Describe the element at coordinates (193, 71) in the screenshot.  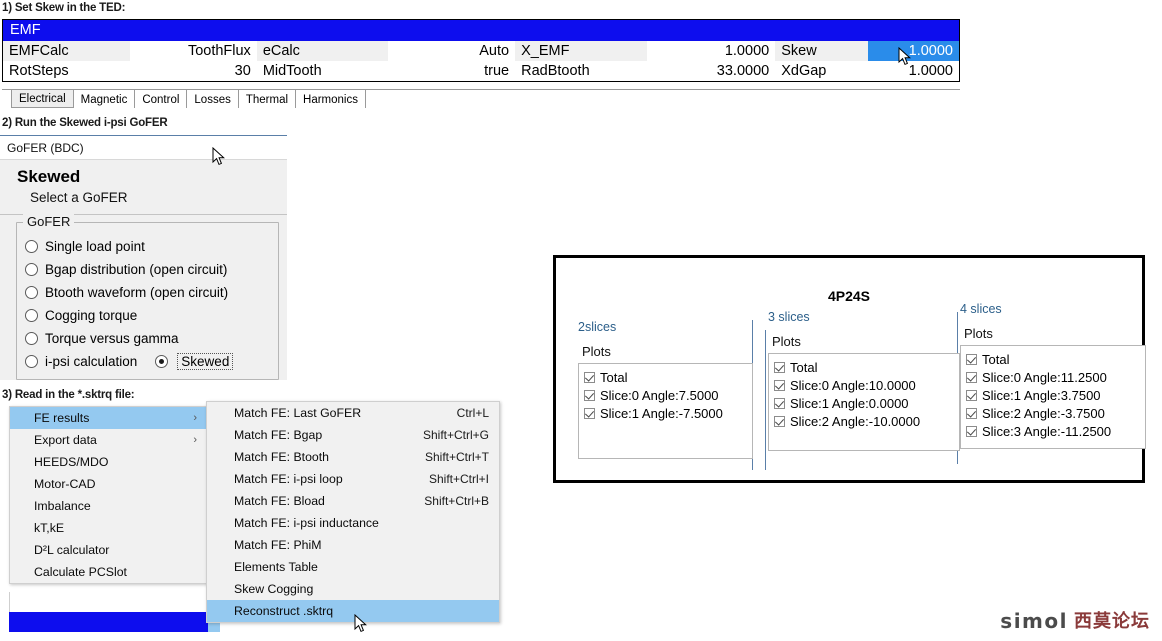
I see `ted-value-rotsteps: 30` at that location.